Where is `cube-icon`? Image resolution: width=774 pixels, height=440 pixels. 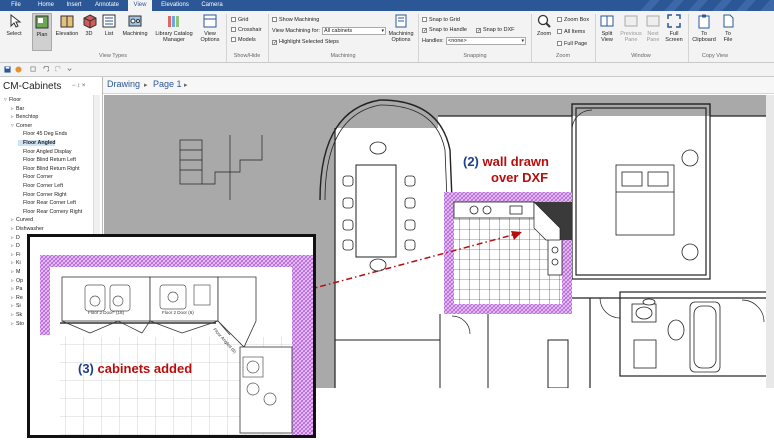
cube-icon is located at coordinates (90, 21).